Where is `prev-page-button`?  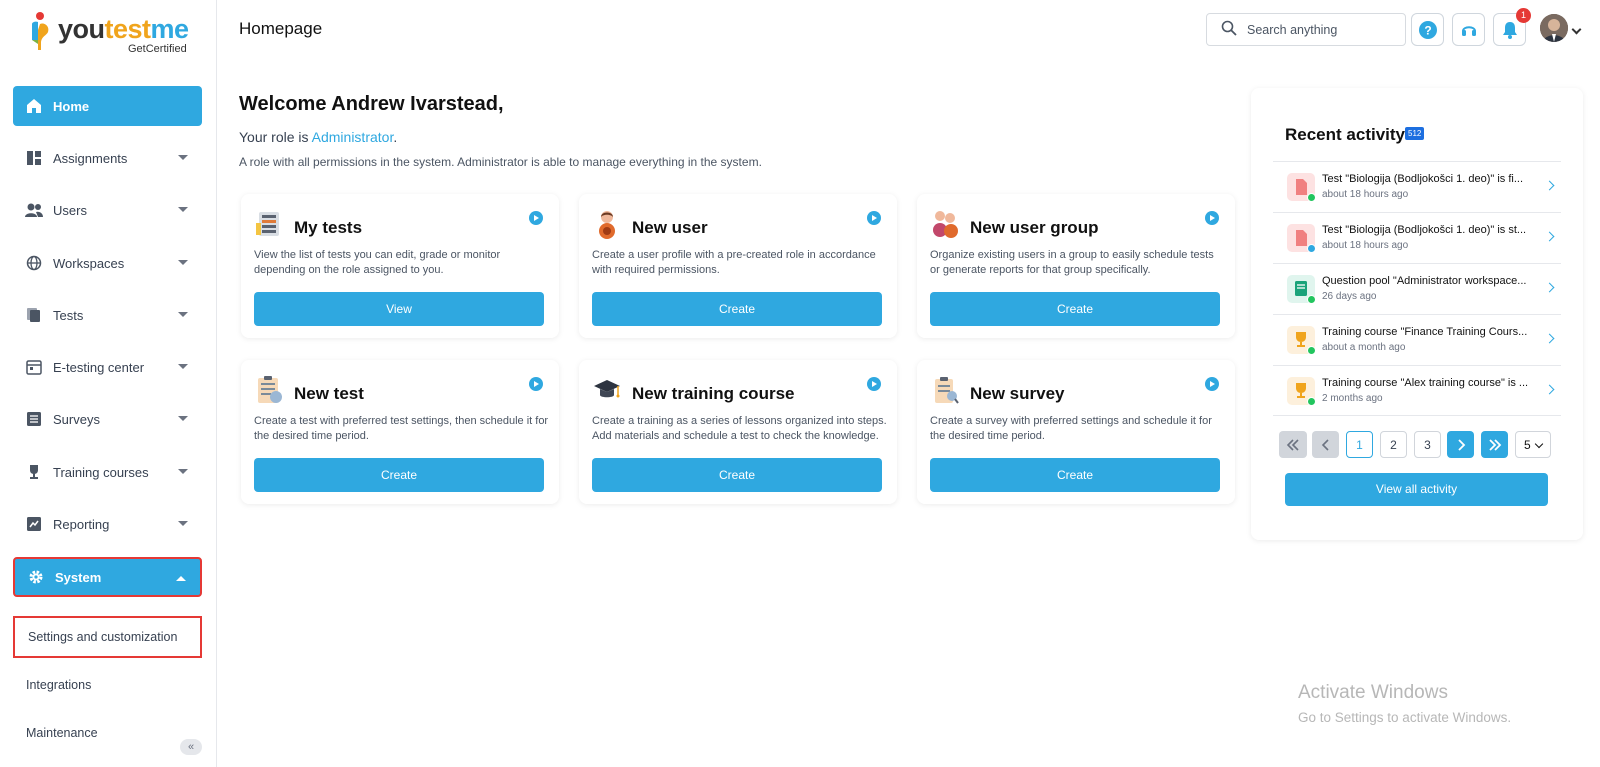
prev-page-button is located at coordinates (1325, 444).